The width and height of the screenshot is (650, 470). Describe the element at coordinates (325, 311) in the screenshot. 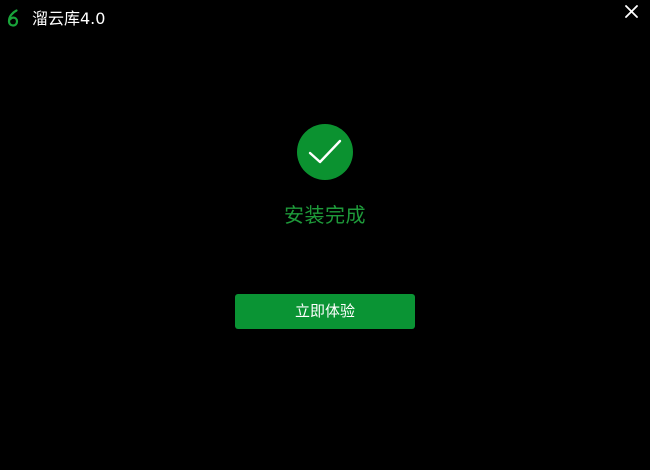

I see `try-now-button: 立即体验` at that location.